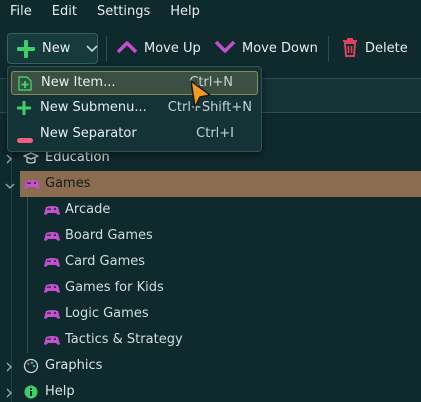  I want to click on tree-item-games-for-kids: Games for Kids, so click(210, 288).